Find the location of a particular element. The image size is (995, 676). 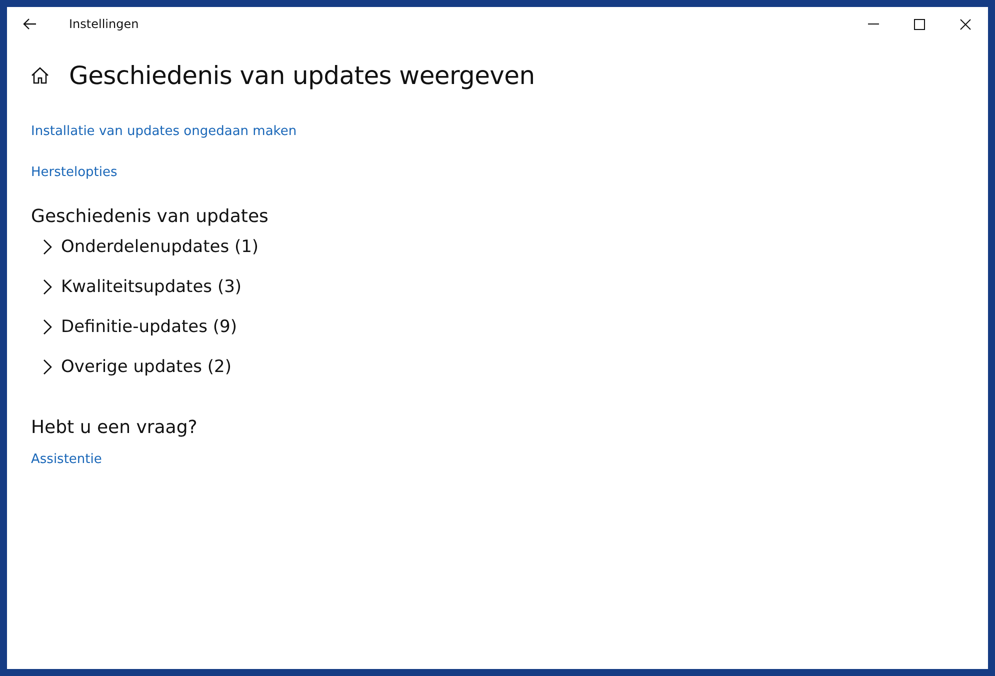

update-group: Definitie-updates (9) is located at coordinates (134, 327).